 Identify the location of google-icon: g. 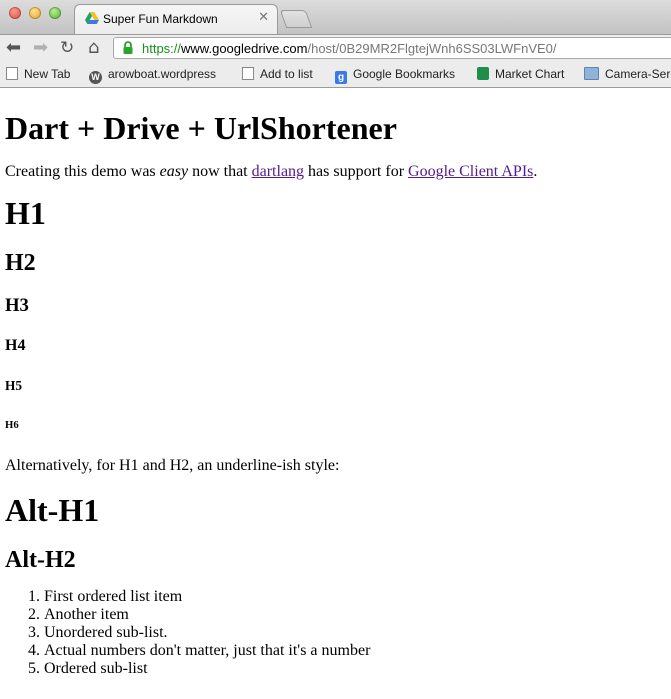
(341, 77).